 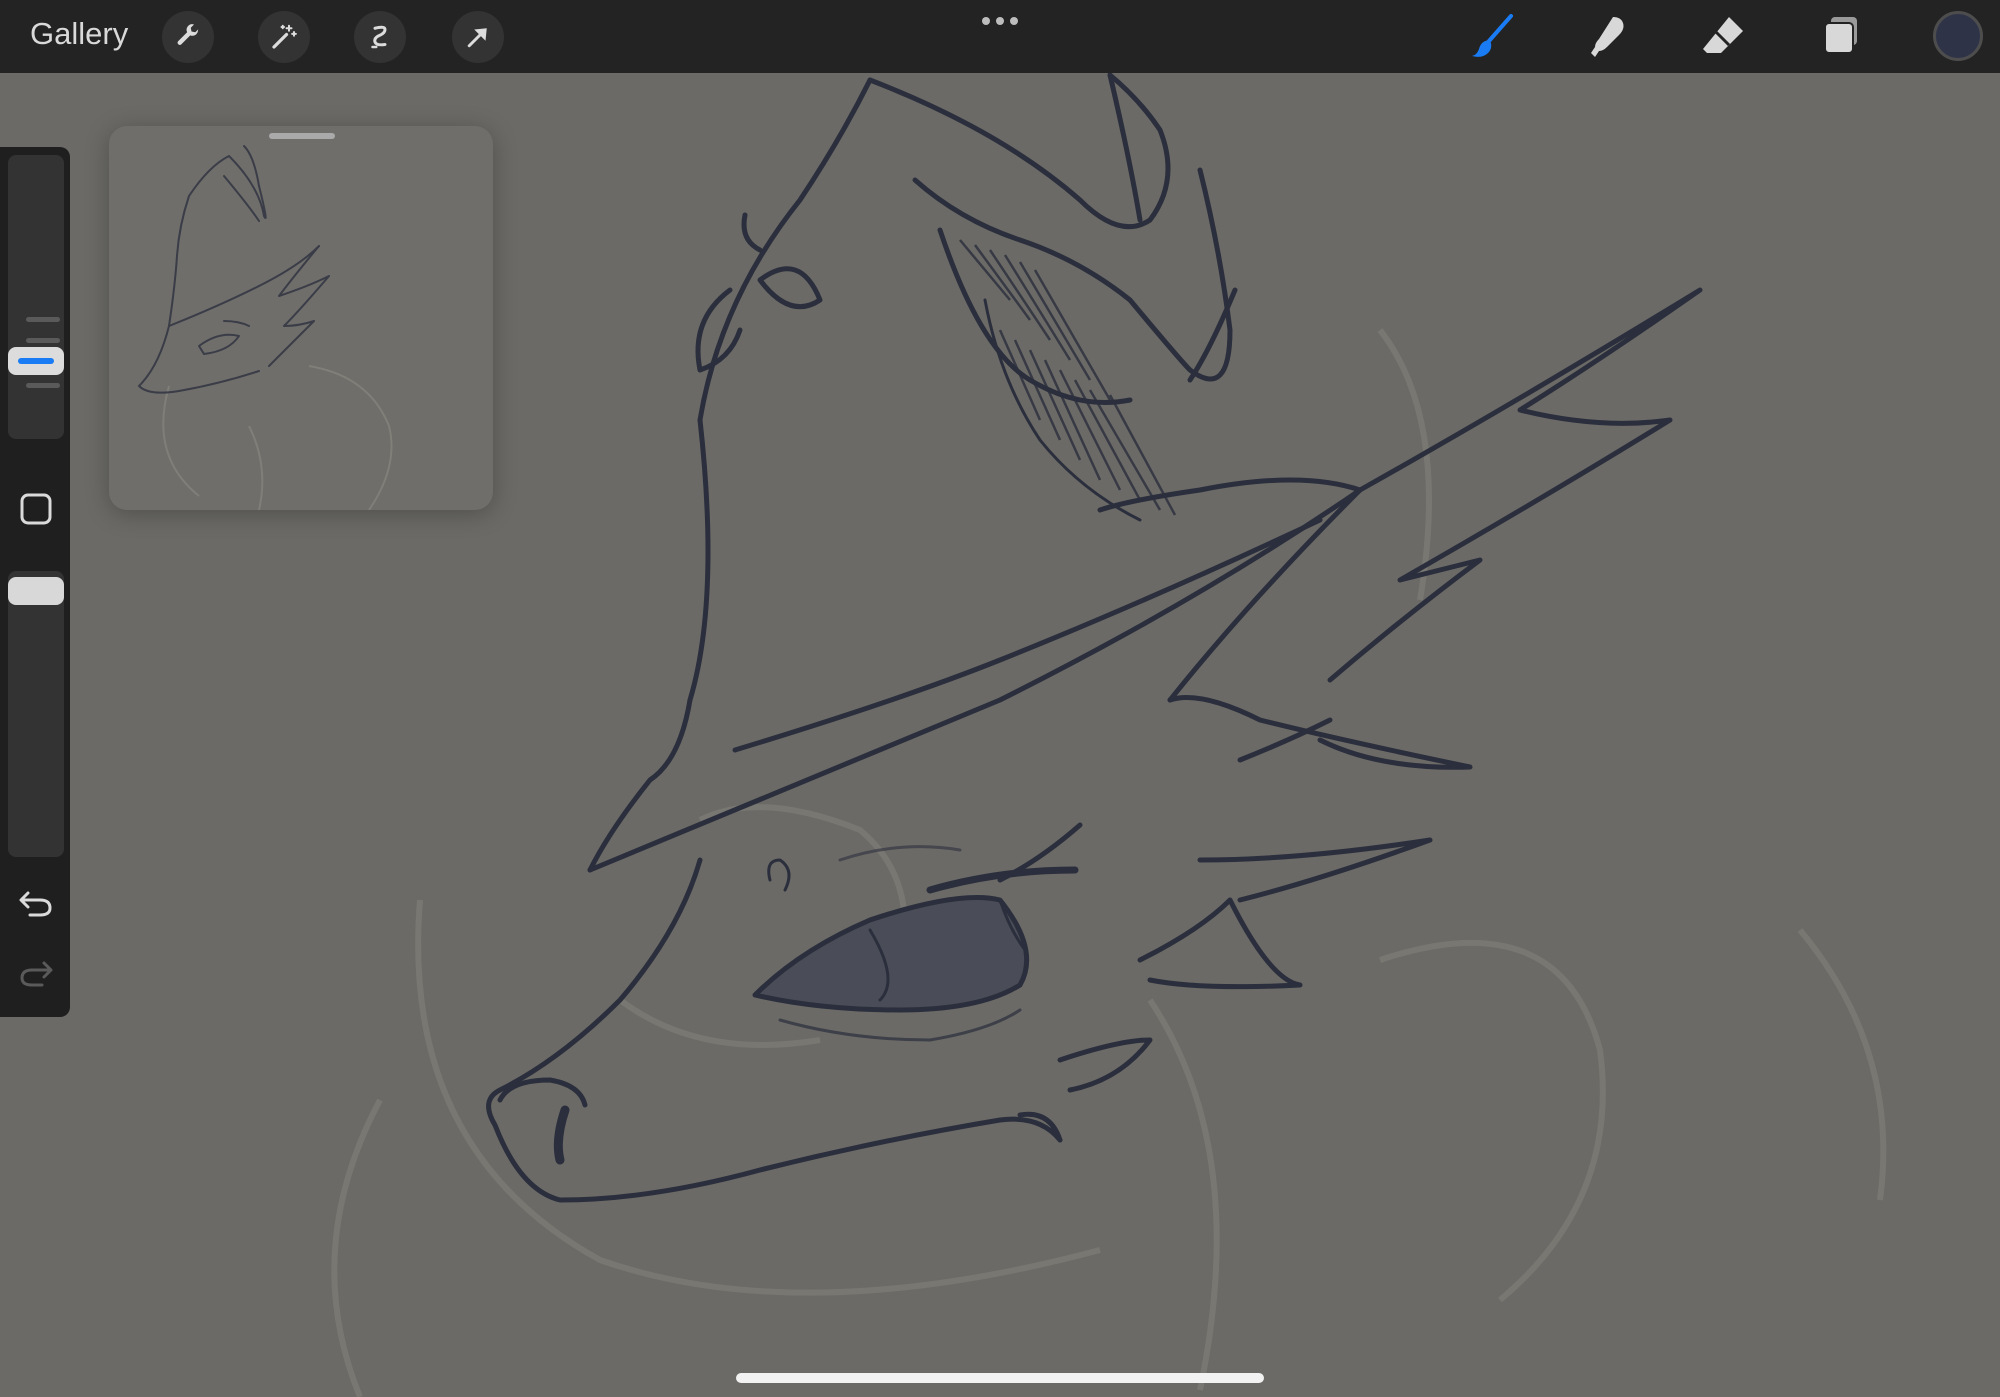 I want to click on magic-wand-icon, so click(x=284, y=36).